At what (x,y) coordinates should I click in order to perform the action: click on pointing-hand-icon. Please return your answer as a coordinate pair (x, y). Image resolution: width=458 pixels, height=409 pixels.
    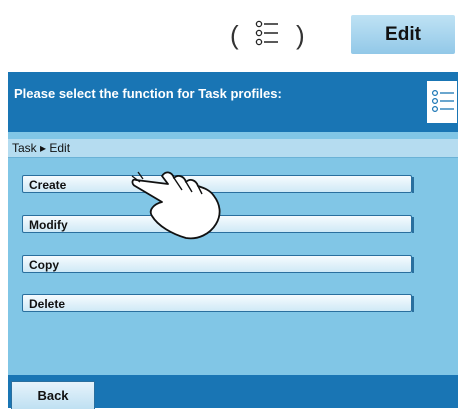
    Looking at the image, I should click on (176, 205).